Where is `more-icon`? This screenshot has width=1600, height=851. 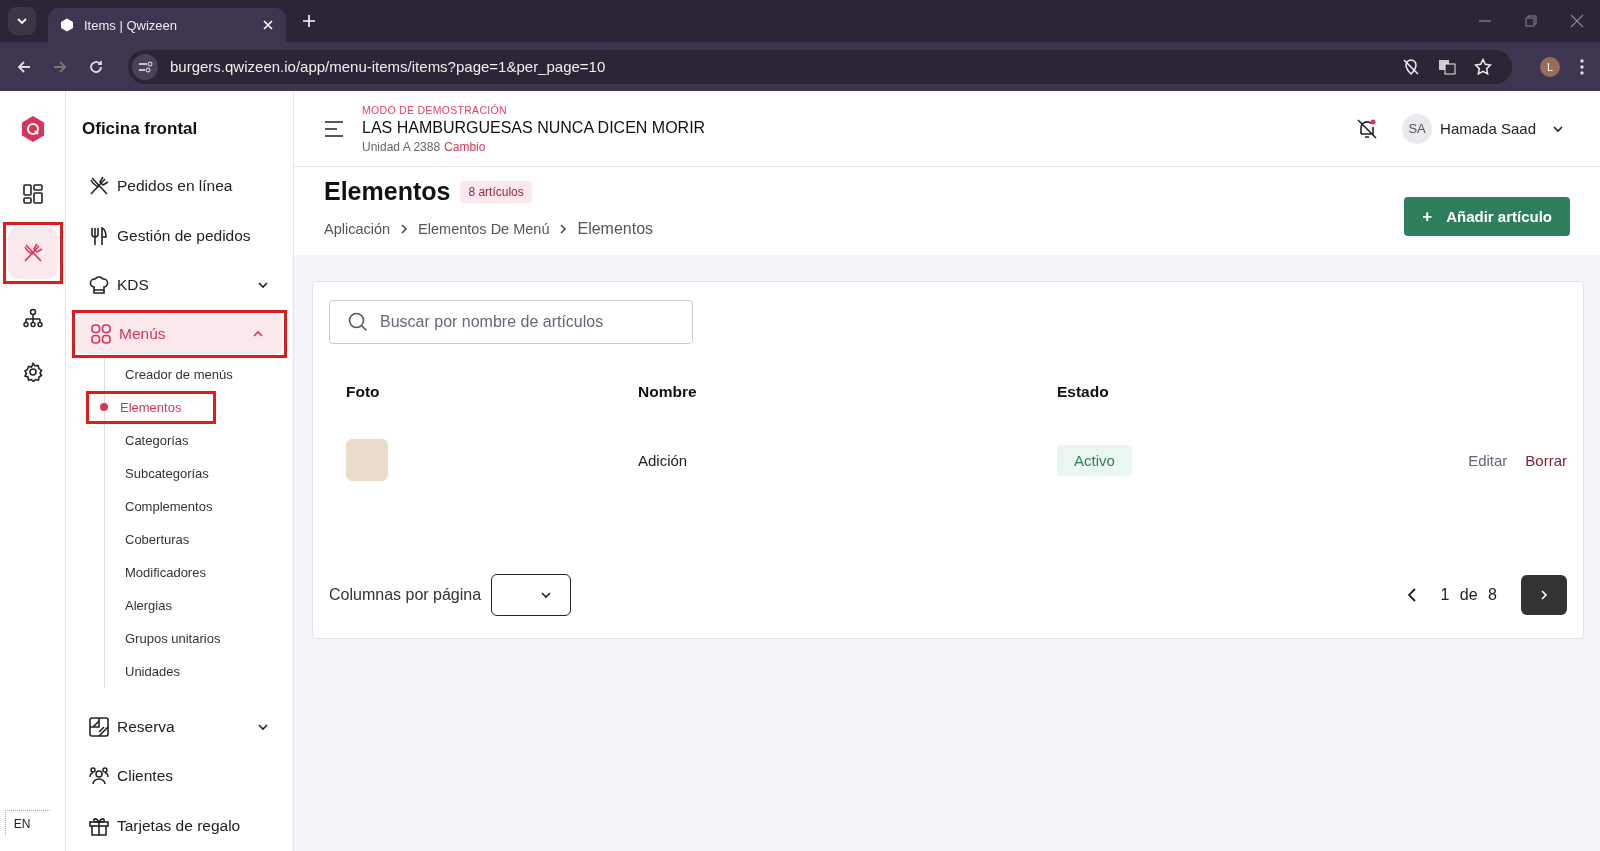
more-icon is located at coordinates (1582, 66).